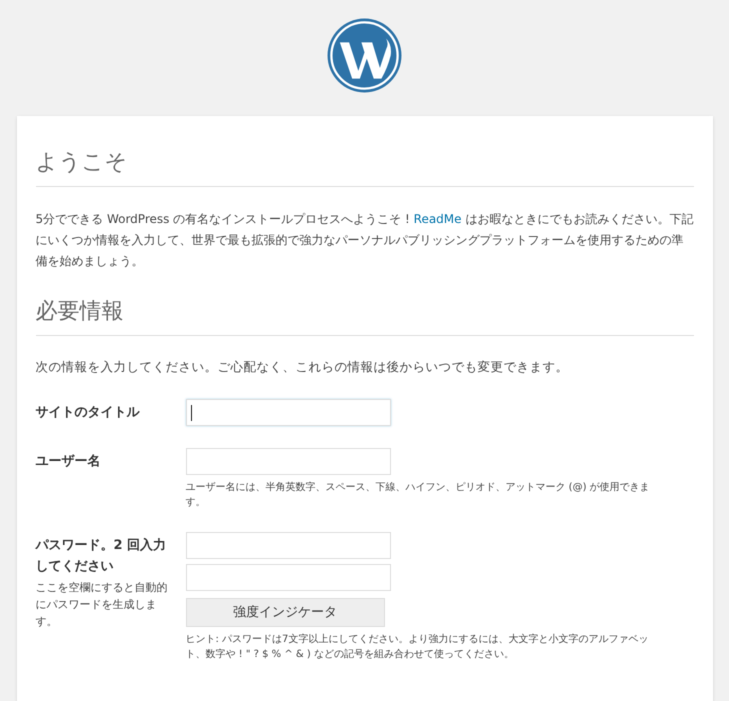  I want to click on help-text: ユーザー名には、半角英数字、スペース、下線、ハイフン、ピリオド、アットマーク (@) が使用できます。, so click(418, 495).